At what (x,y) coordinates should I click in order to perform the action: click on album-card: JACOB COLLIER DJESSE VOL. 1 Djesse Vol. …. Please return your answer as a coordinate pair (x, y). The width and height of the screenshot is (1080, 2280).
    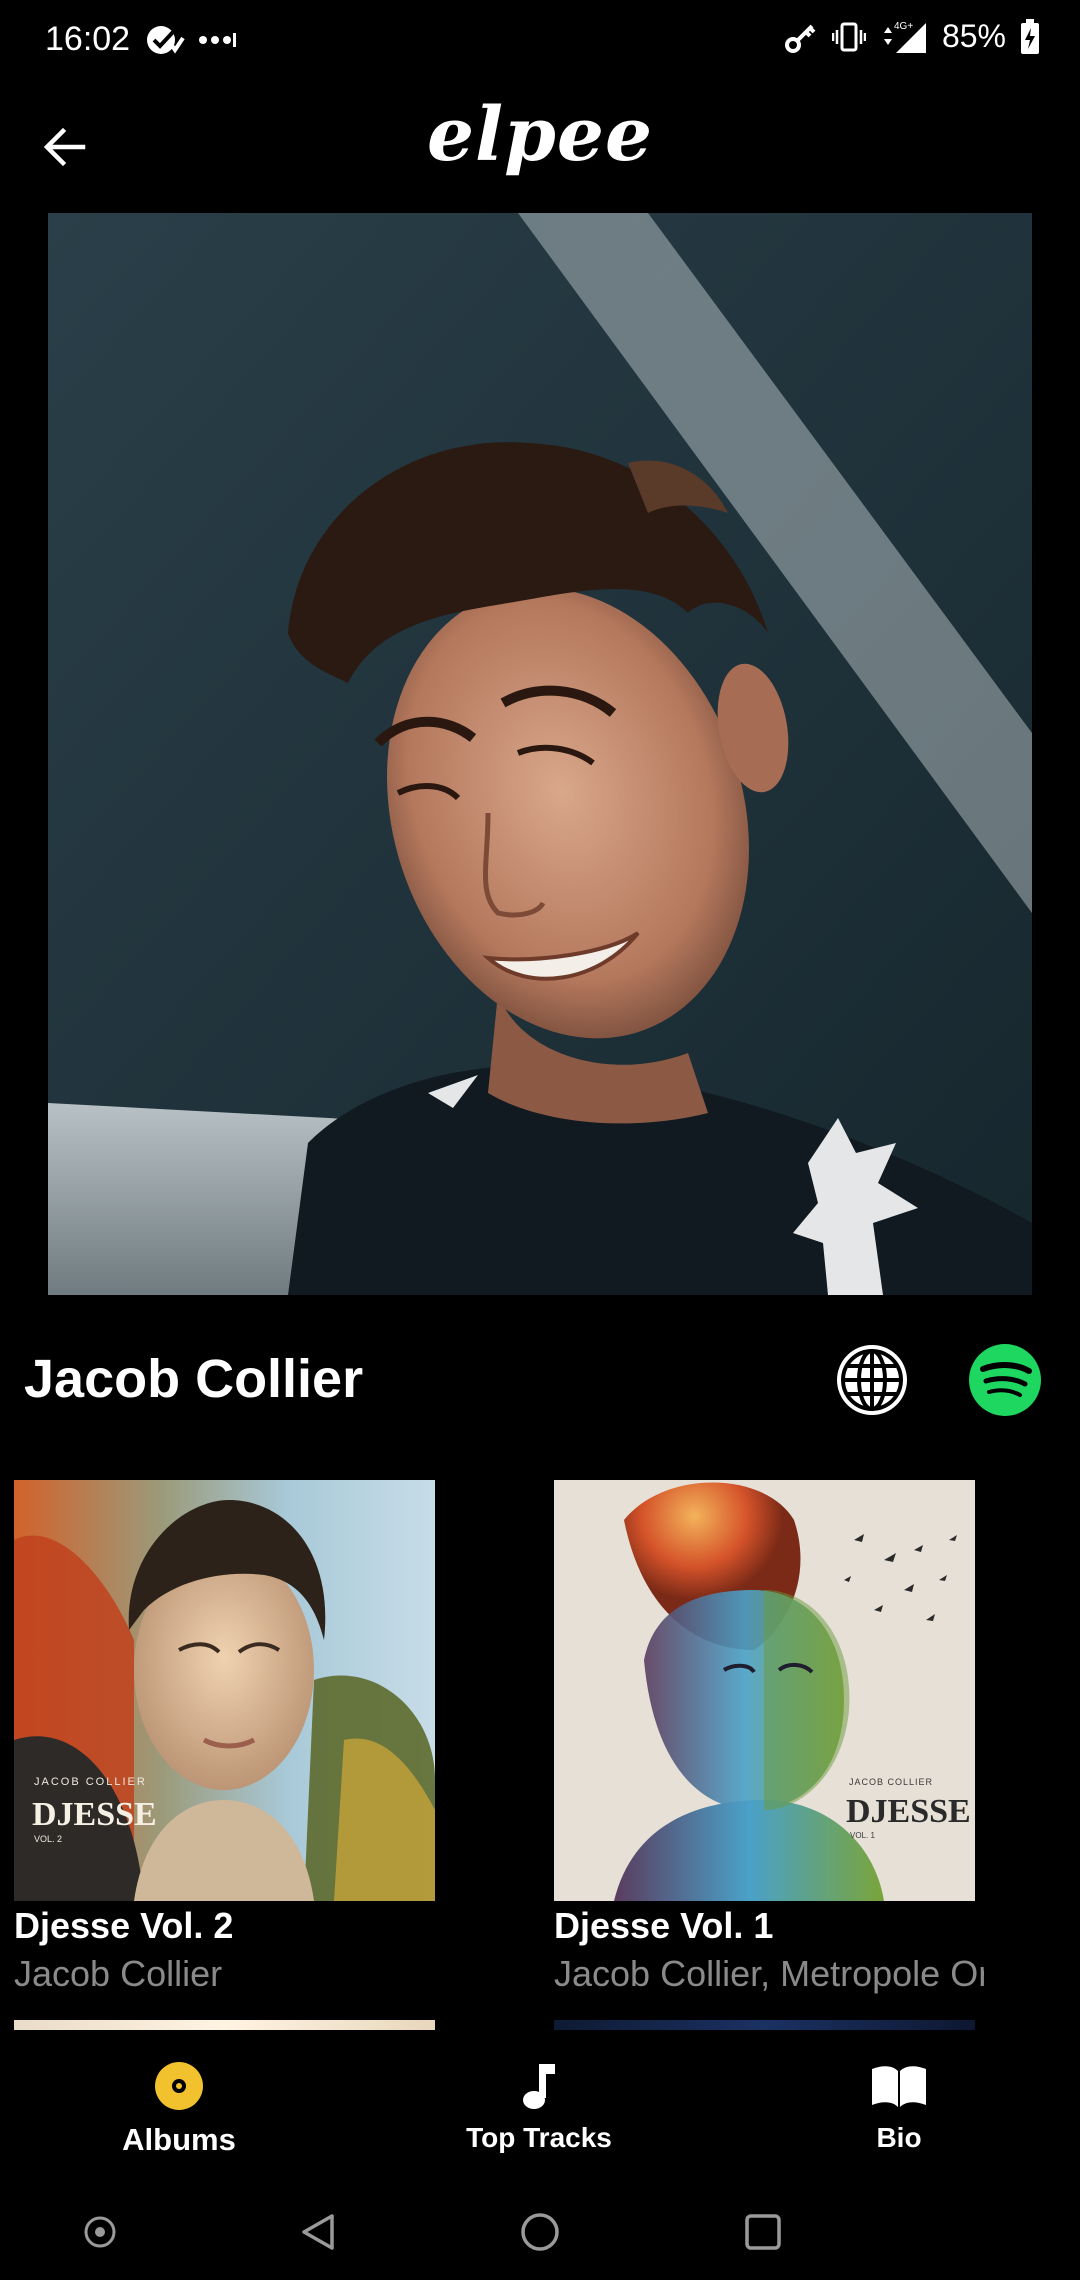
    Looking at the image, I should click on (784, 1737).